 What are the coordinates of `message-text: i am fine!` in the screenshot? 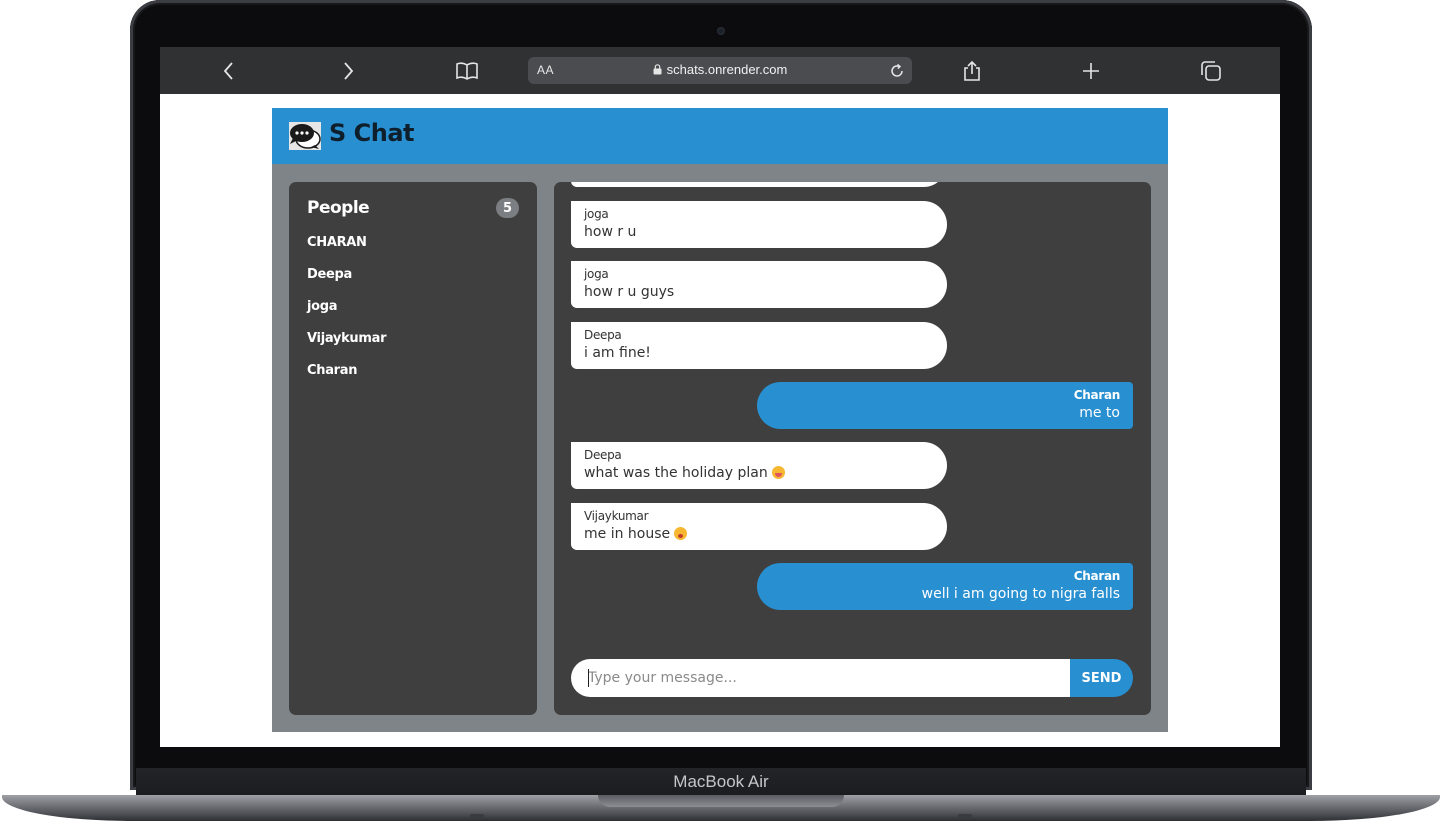 It's located at (617, 353).